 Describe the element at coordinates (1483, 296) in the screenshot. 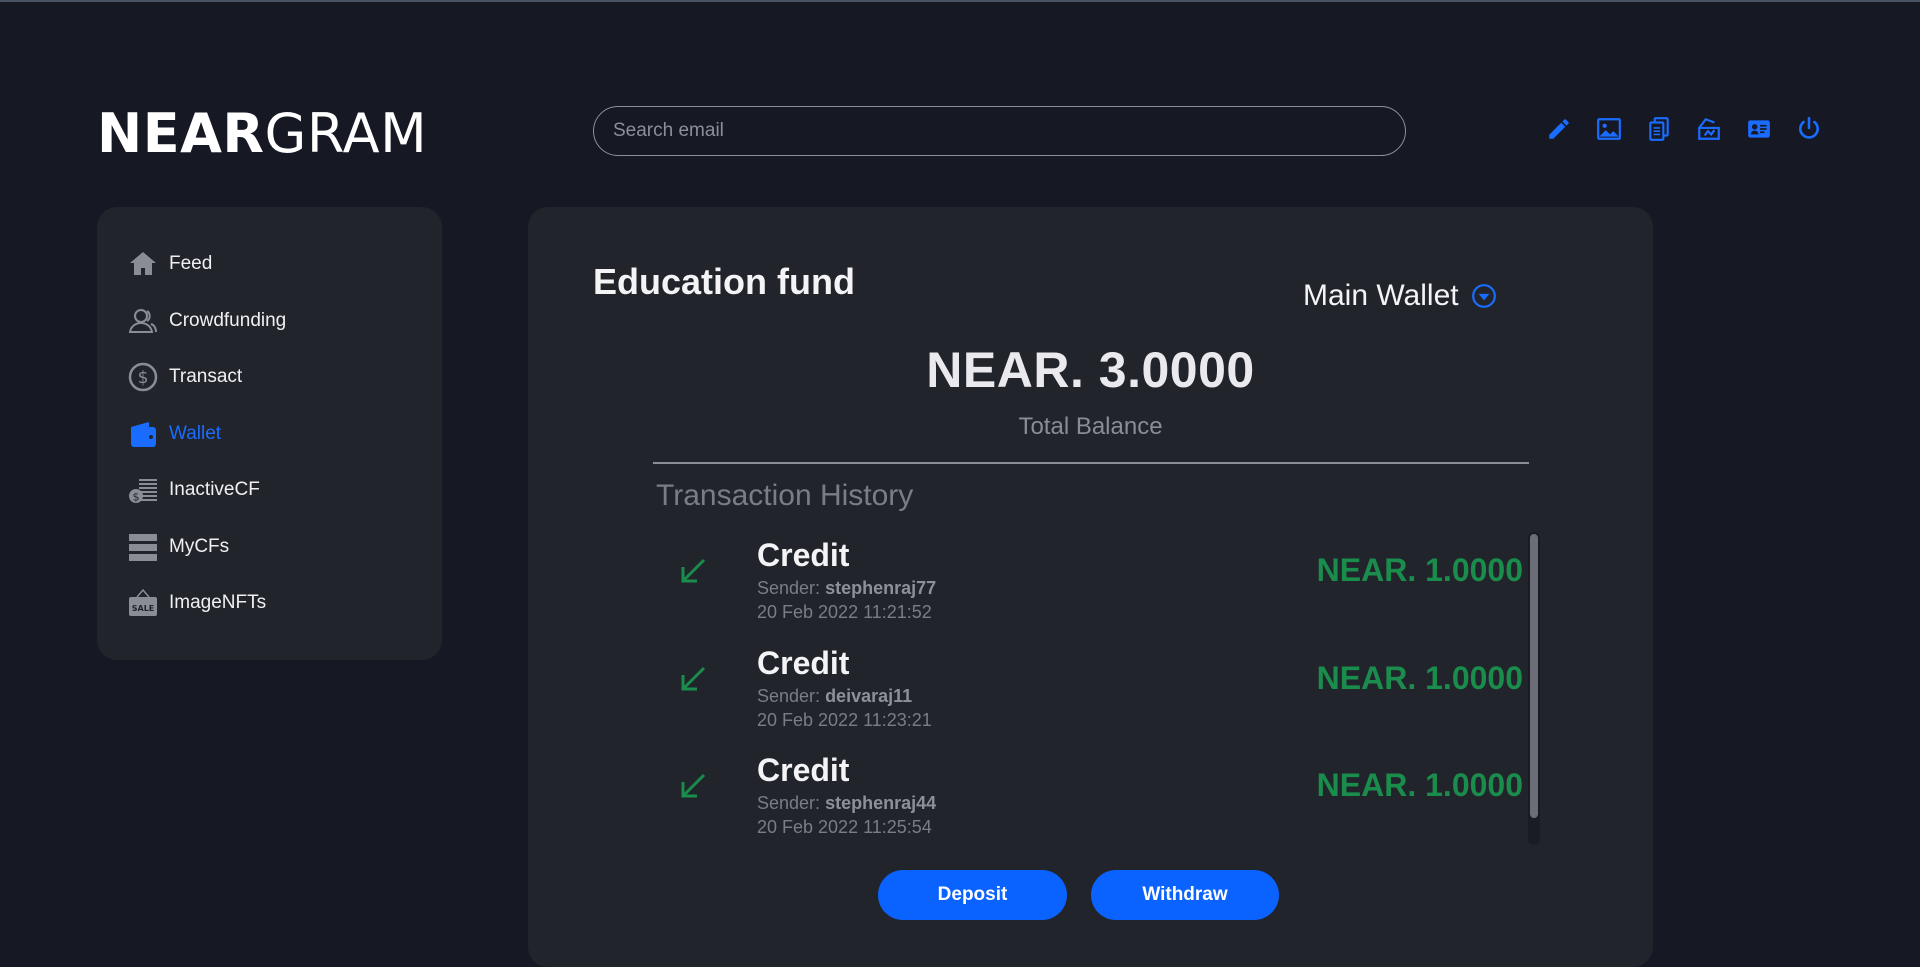

I see `chevron-down-icon` at that location.